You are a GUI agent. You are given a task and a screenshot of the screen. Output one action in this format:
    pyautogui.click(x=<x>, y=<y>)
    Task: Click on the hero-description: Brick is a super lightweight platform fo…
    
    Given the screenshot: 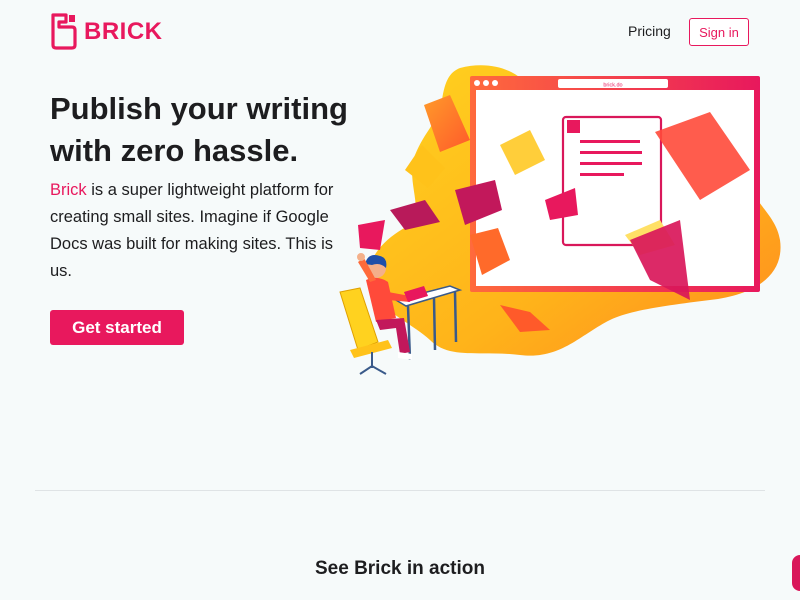 What is the action you would take?
    pyautogui.click(x=200, y=231)
    